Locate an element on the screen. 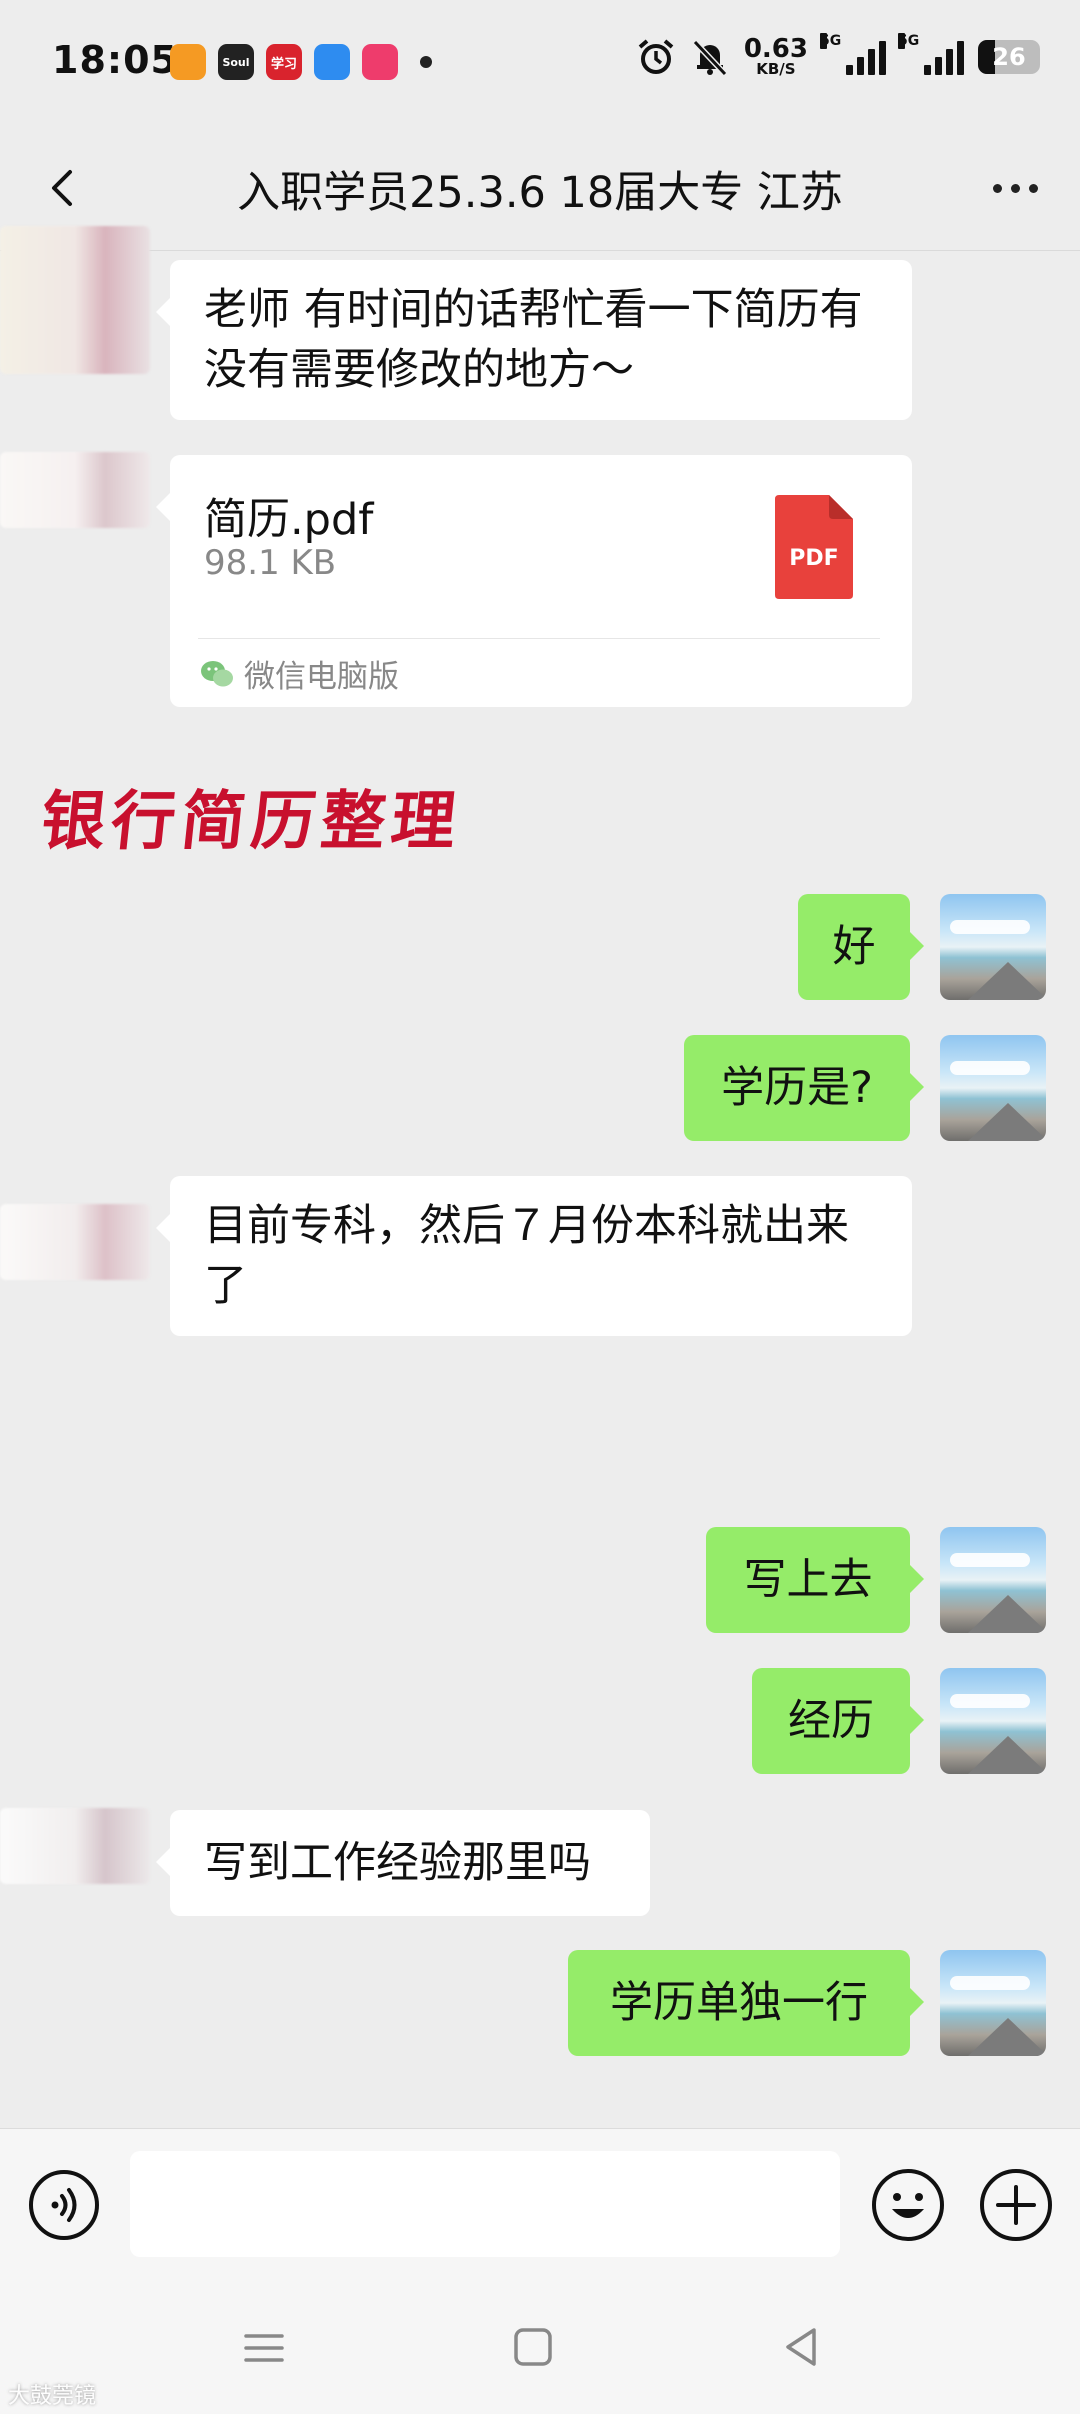 This screenshot has height=2414, width=1080. message-bubble-sent: 经历 is located at coordinates (838, 1721).